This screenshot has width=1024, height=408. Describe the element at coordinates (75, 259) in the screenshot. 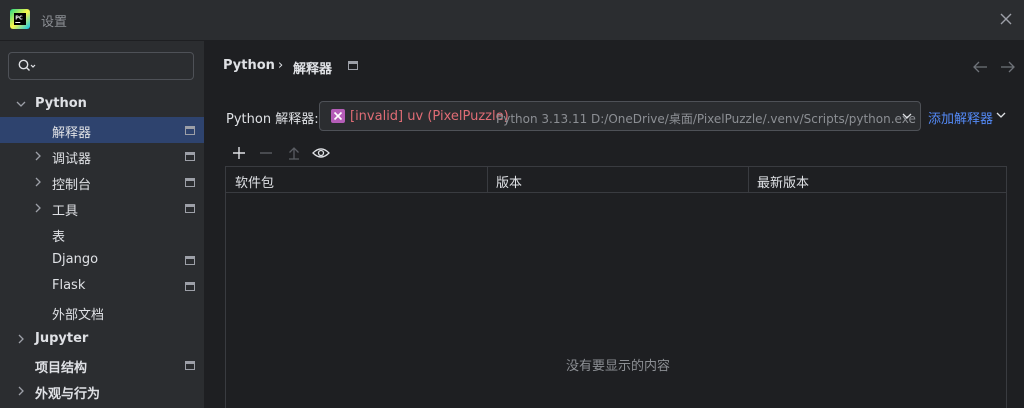

I see `sidebar-item-label: Django` at that location.